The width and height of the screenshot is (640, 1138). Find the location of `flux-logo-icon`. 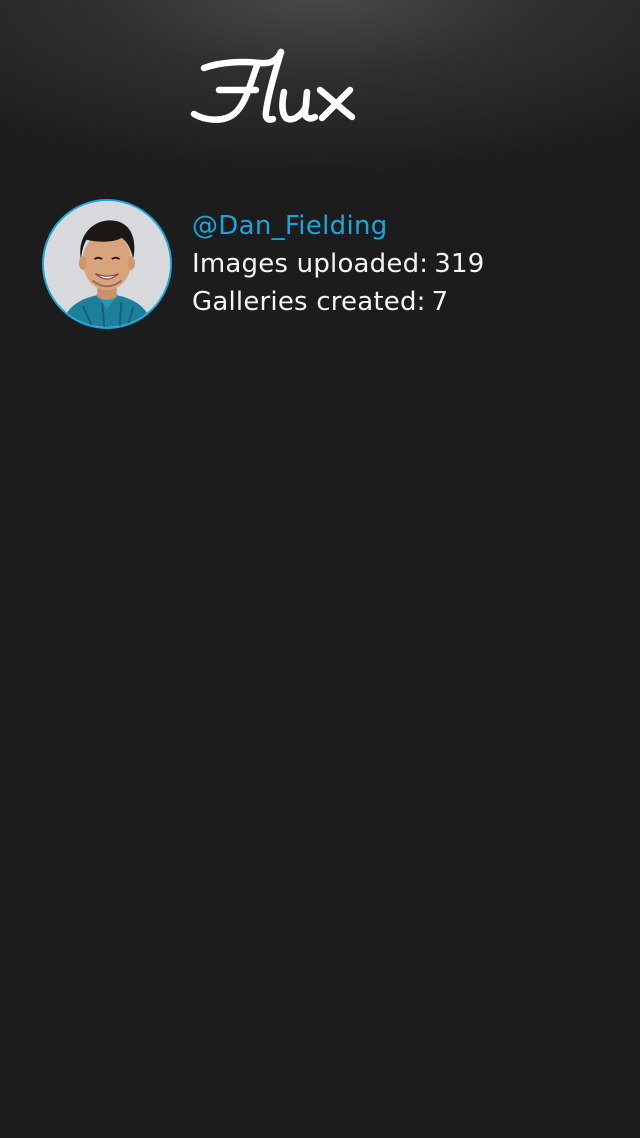

flux-logo-icon is located at coordinates (273, 85).